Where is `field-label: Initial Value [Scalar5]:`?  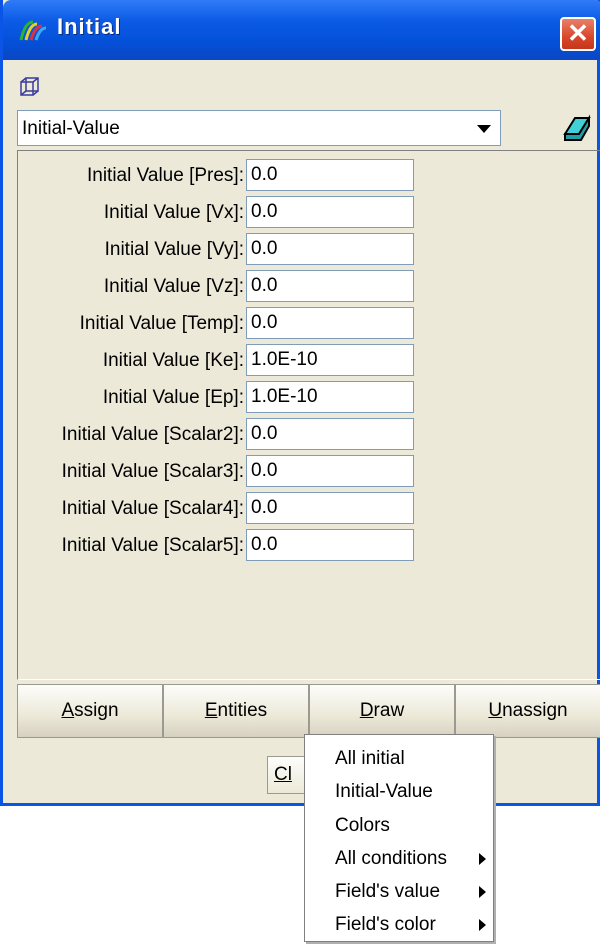 field-label: Initial Value [Scalar5]: is located at coordinates (152, 545).